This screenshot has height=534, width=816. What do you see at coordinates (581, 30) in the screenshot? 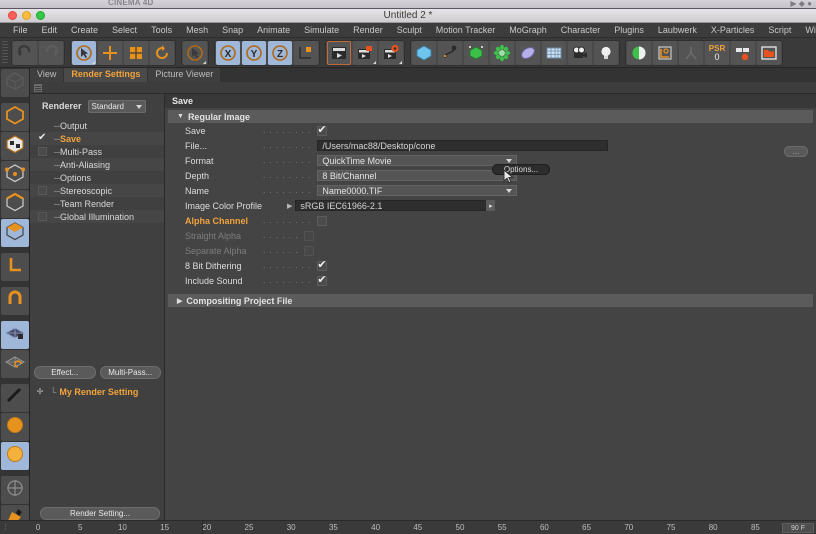
I see `menu-character: Character` at bounding box center [581, 30].